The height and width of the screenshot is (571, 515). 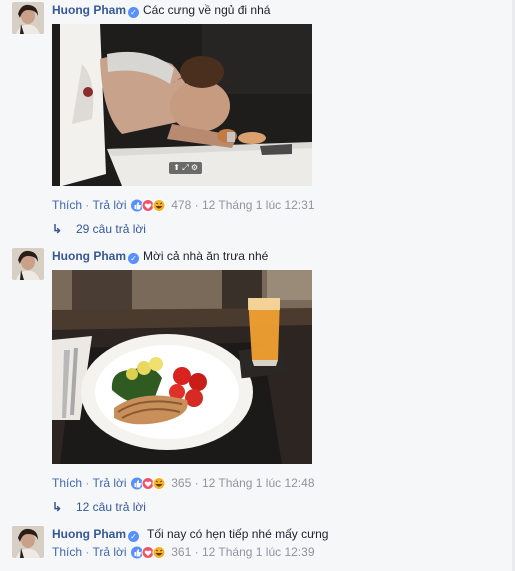 What do you see at coordinates (258, 483) in the screenshot?
I see `timestamp: 12 Tháng 1 lúc 12:48` at bounding box center [258, 483].